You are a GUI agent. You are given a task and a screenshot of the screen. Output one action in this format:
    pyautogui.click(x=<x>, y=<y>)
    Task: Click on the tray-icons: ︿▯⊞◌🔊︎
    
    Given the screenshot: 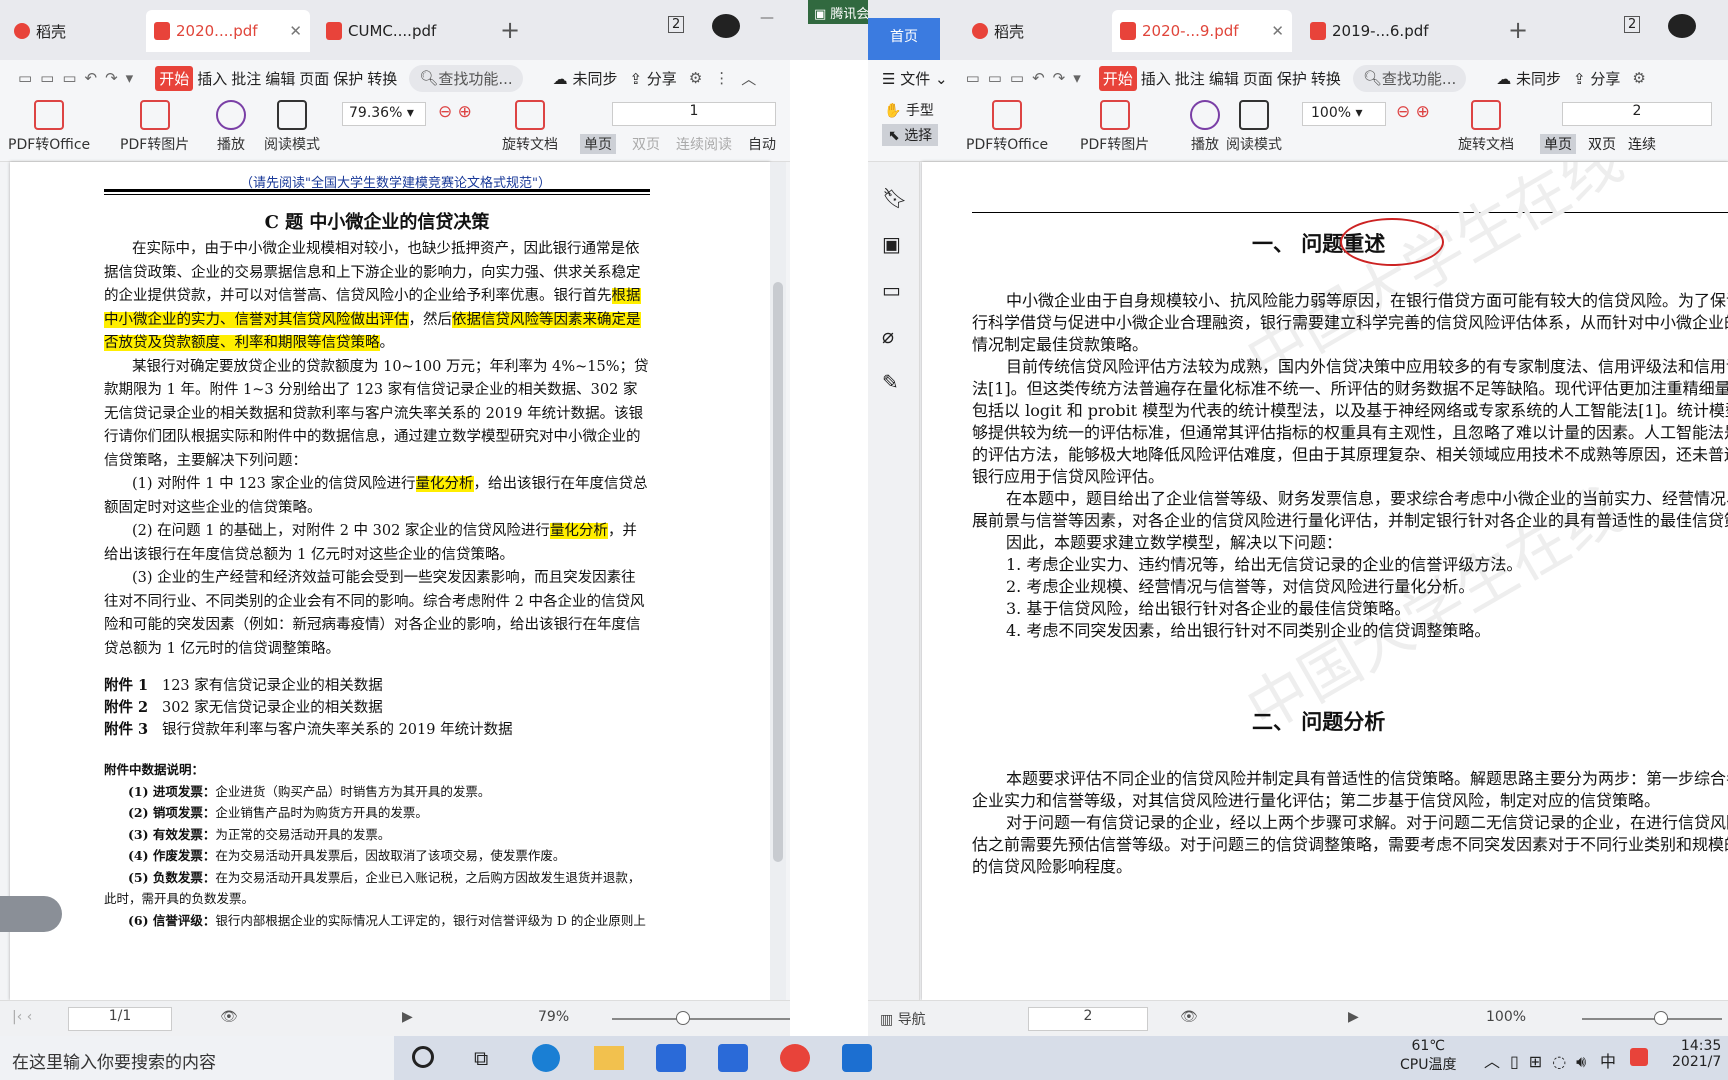 What is the action you would take?
    pyautogui.click(x=1540, y=1060)
    